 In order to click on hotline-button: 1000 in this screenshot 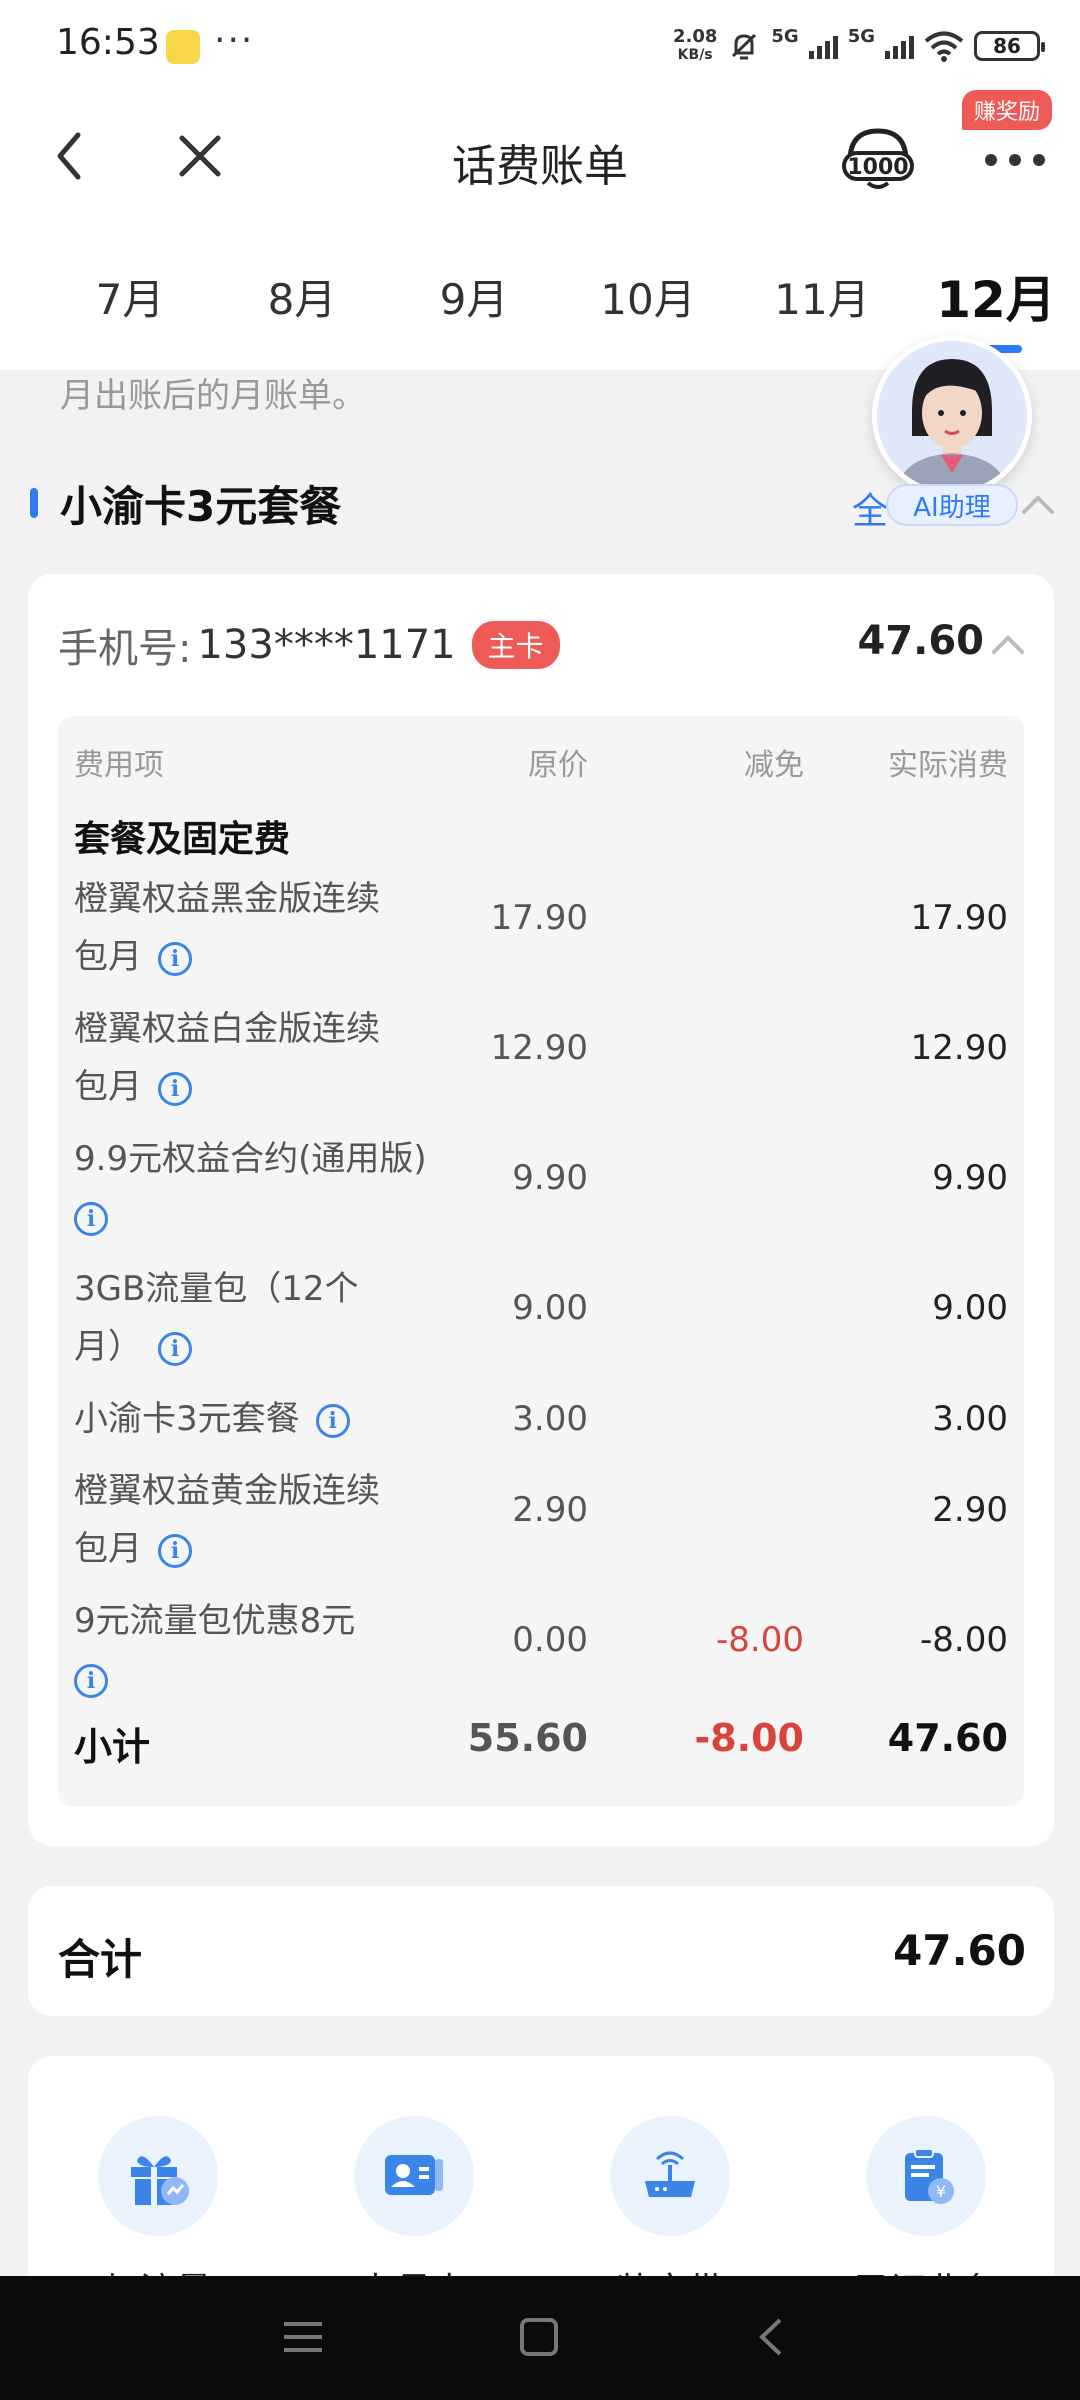, I will do `click(878, 158)`.